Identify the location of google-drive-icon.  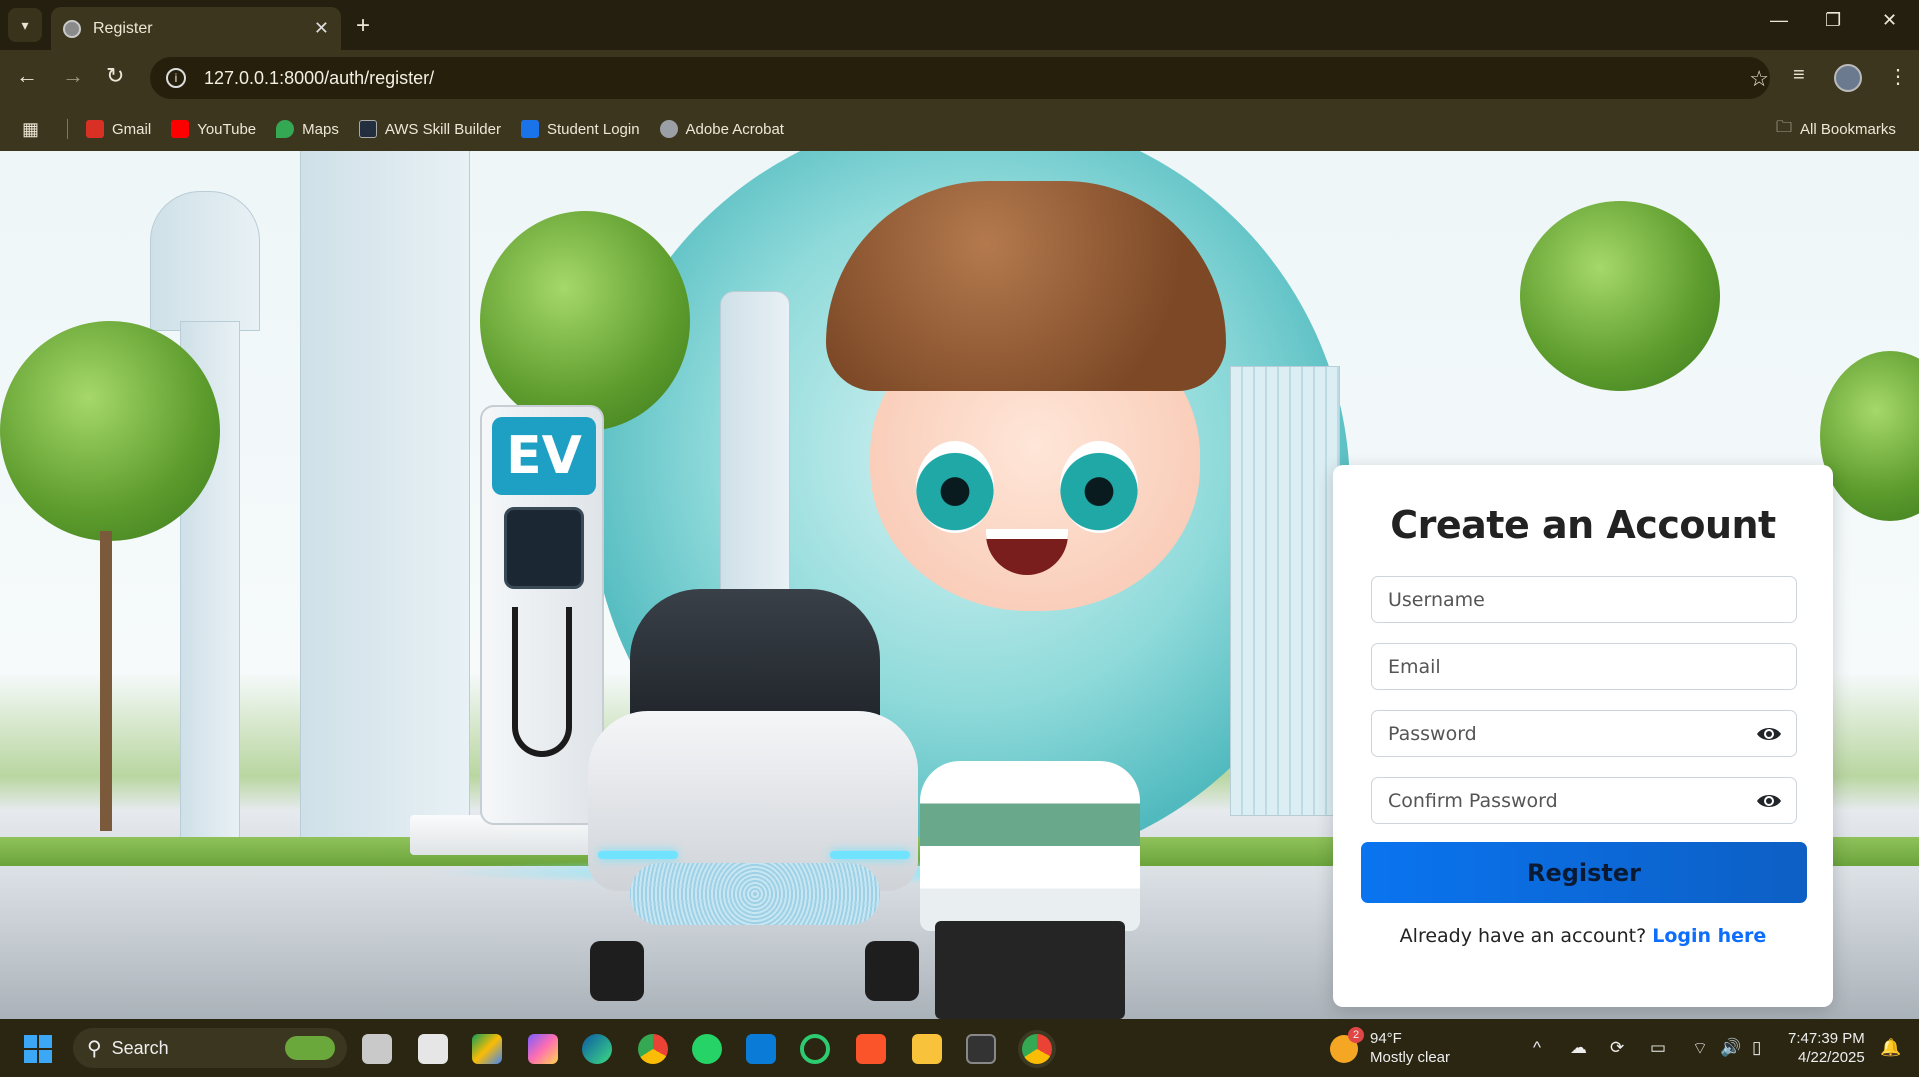
(487, 1049).